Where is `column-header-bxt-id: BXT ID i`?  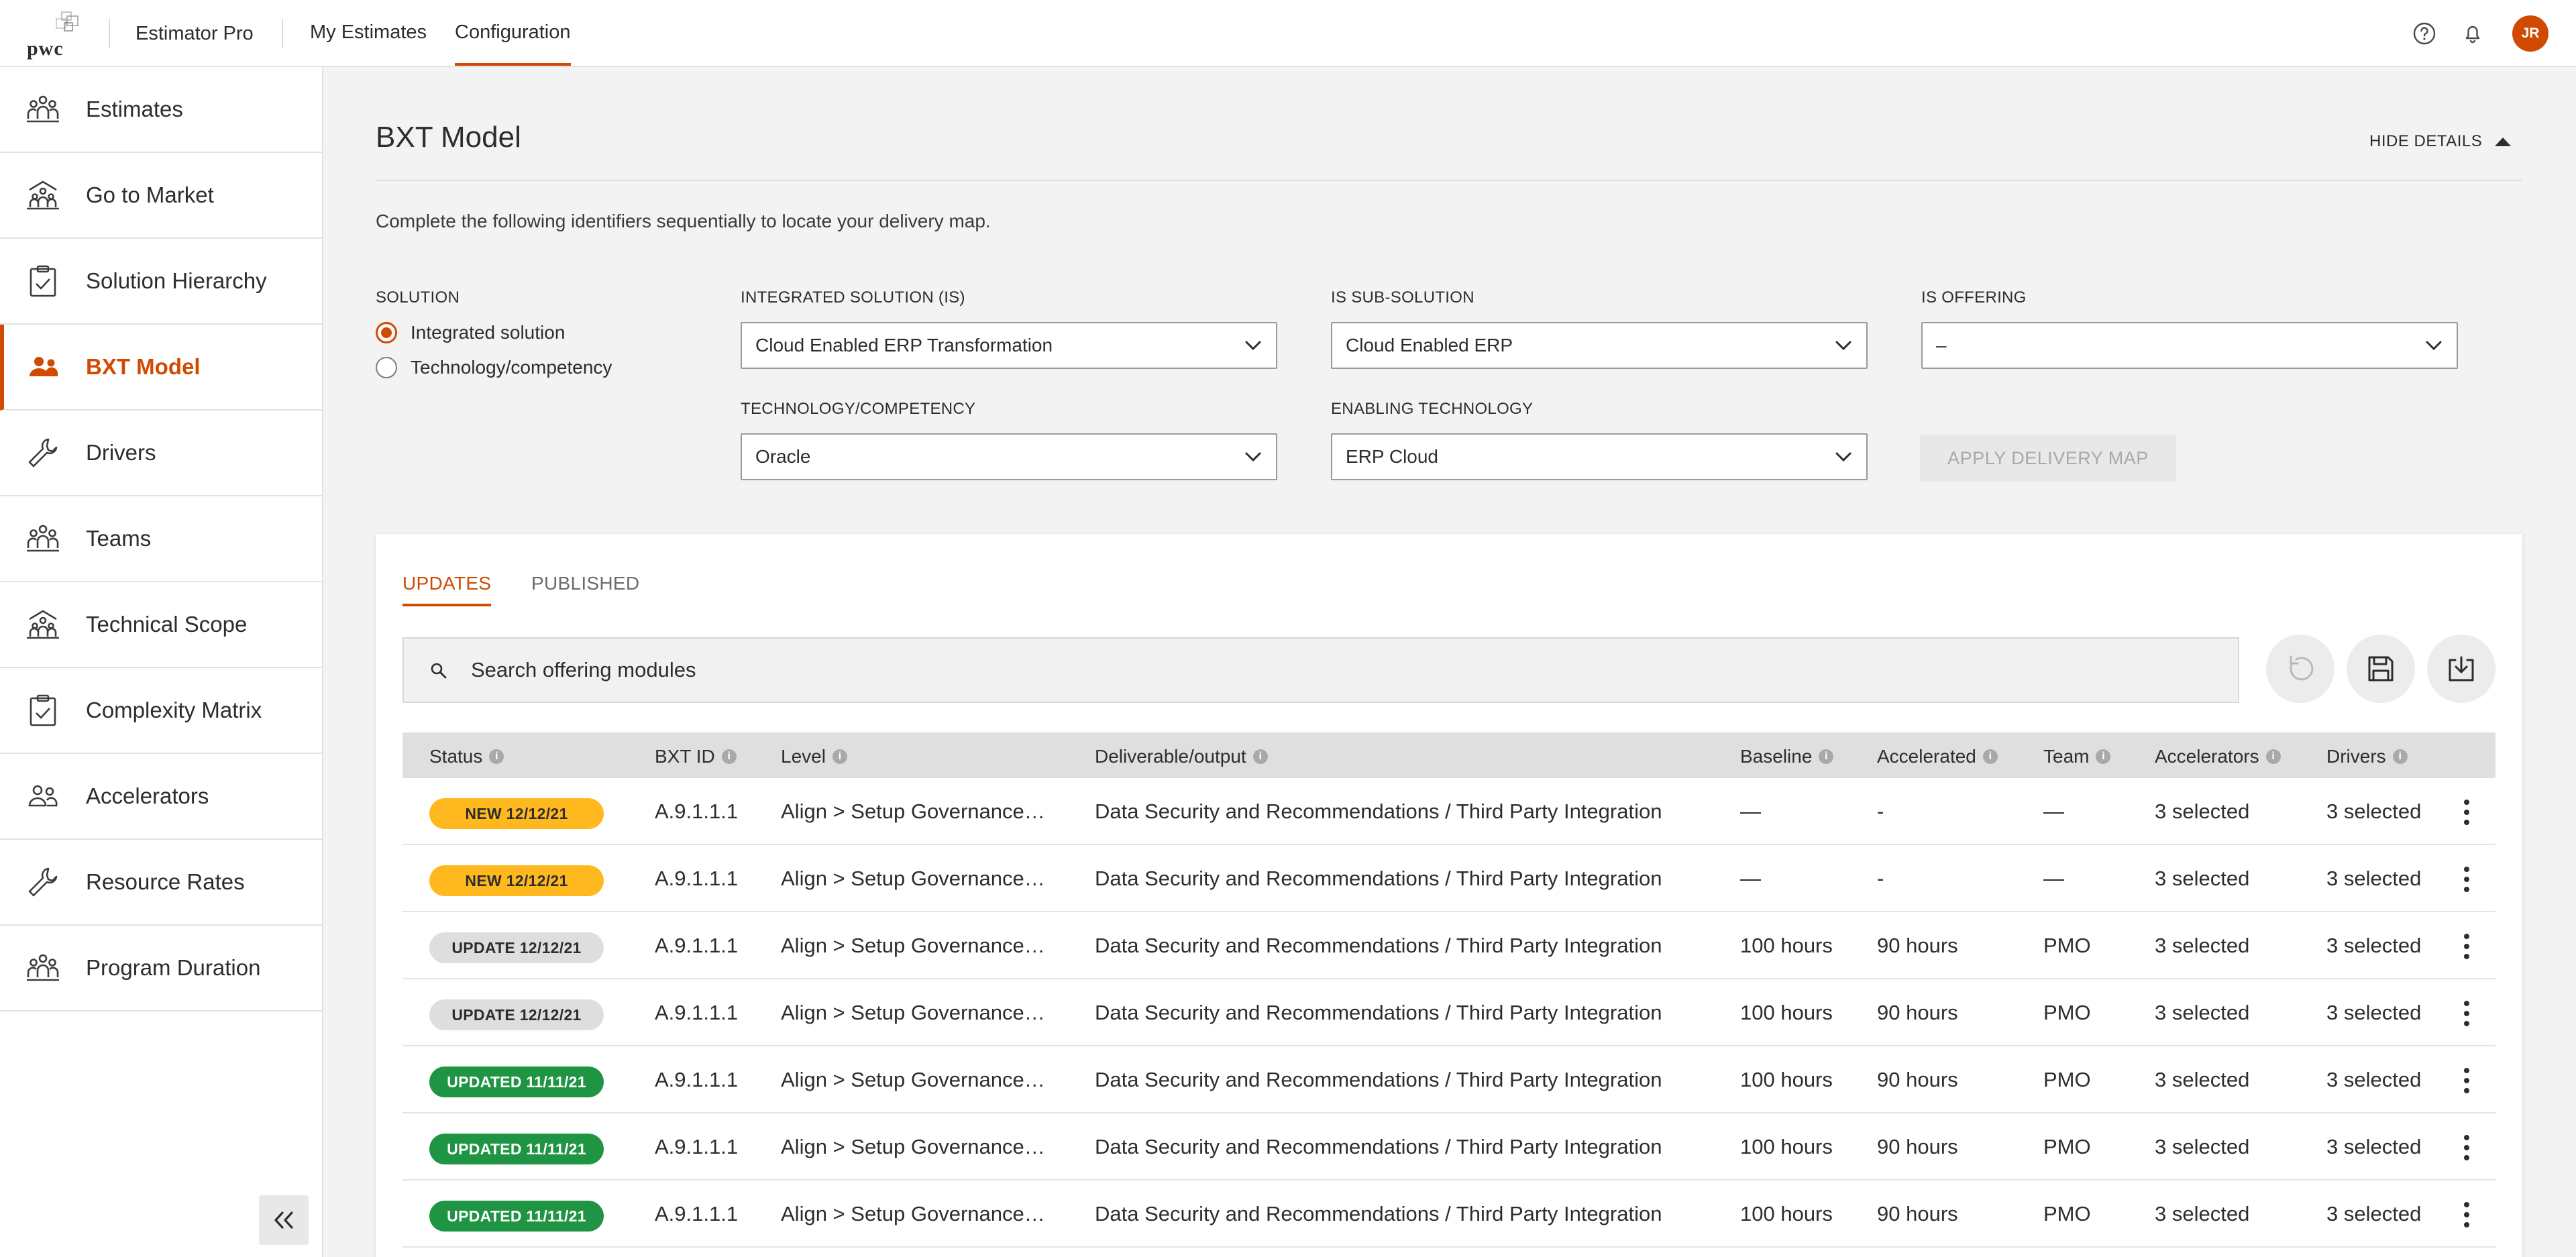 column-header-bxt-id: BXT ID i is located at coordinates (696, 756).